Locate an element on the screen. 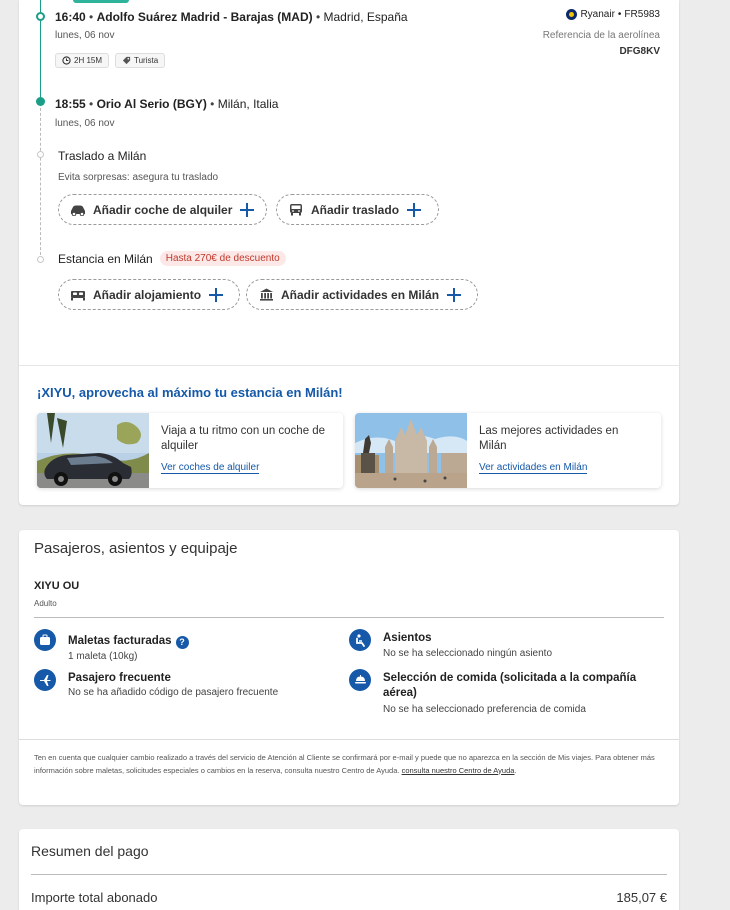 The width and height of the screenshot is (730, 910). view-activities-link: Ver actividades en Milán is located at coordinates (533, 468).